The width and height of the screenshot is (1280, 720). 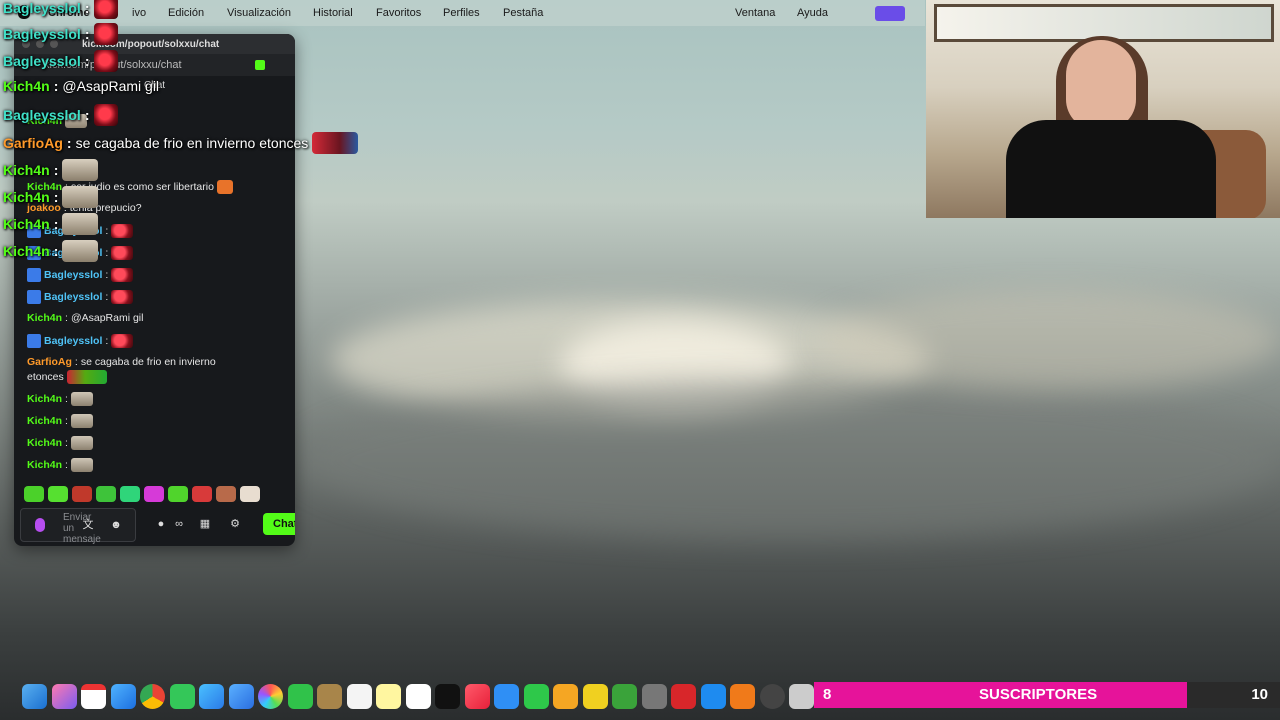 What do you see at coordinates (161, 524) in the screenshot?
I see `people-icon: ●` at bounding box center [161, 524].